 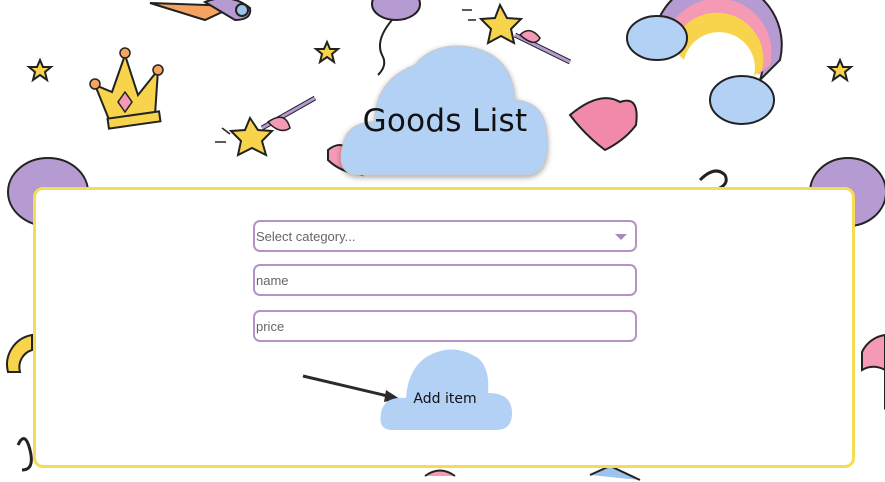 What do you see at coordinates (446, 390) in the screenshot?
I see `add-item-button` at bounding box center [446, 390].